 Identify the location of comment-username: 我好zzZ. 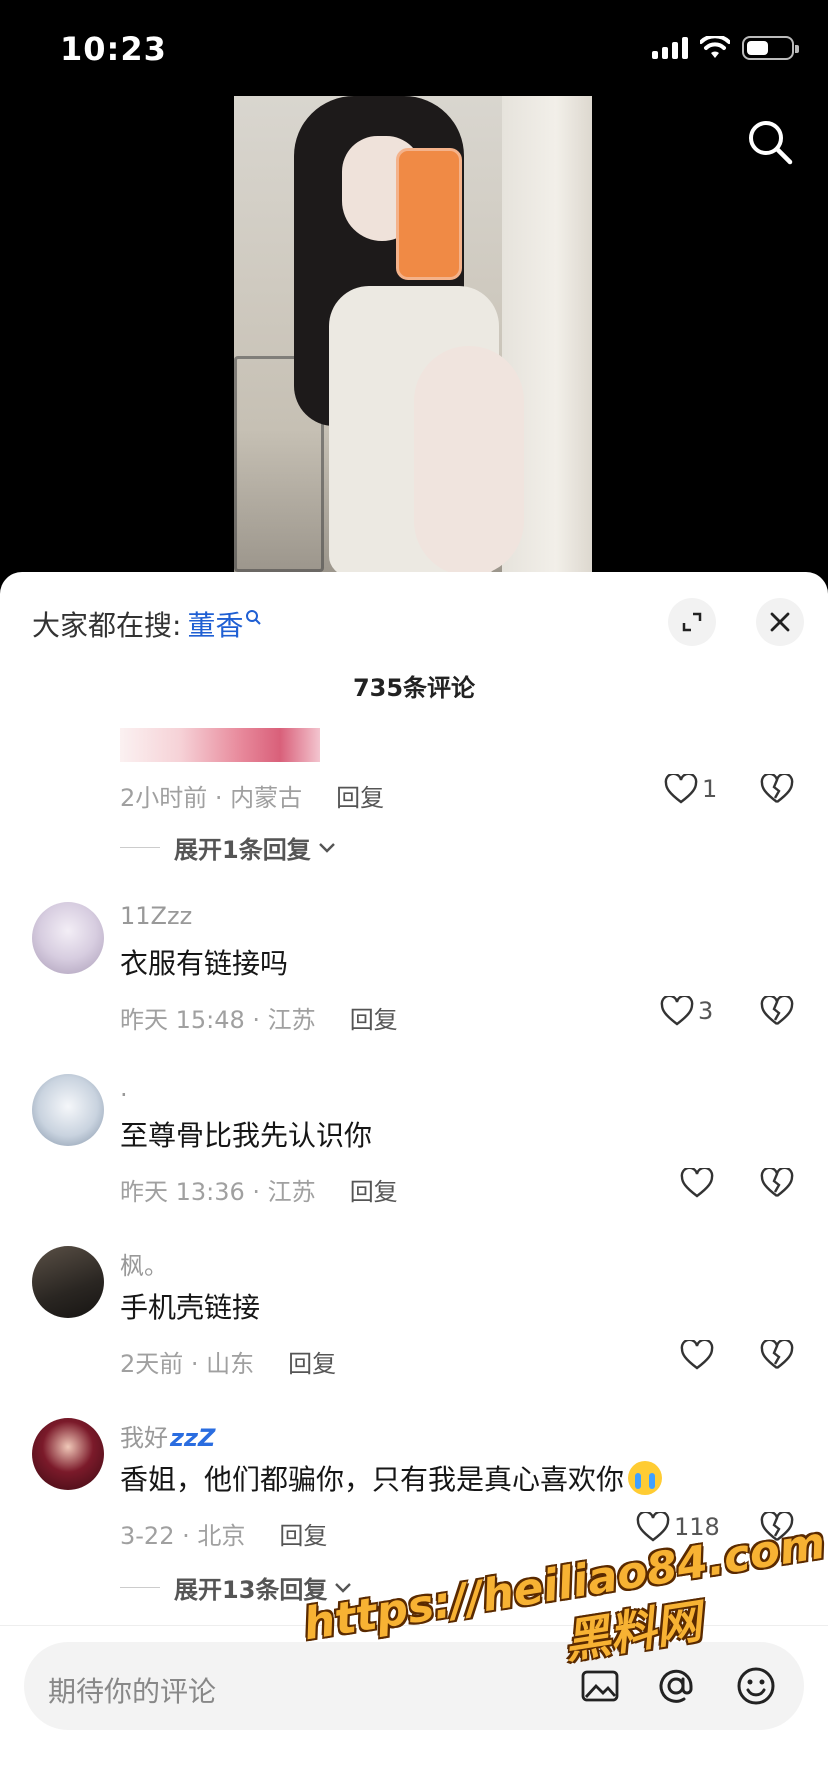
(167, 1435).